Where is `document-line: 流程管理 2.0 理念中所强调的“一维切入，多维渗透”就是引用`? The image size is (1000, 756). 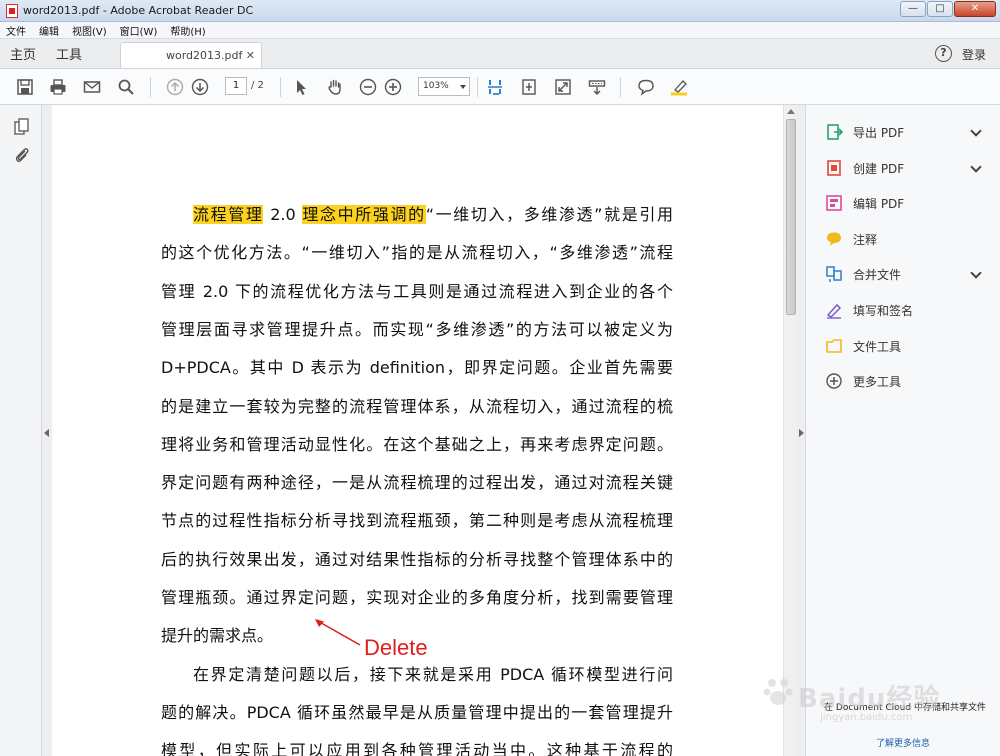 document-line: 流程管理 2.0 理念中所强调的“一维切入，多维渗透”就是引用 is located at coordinates (433, 215).